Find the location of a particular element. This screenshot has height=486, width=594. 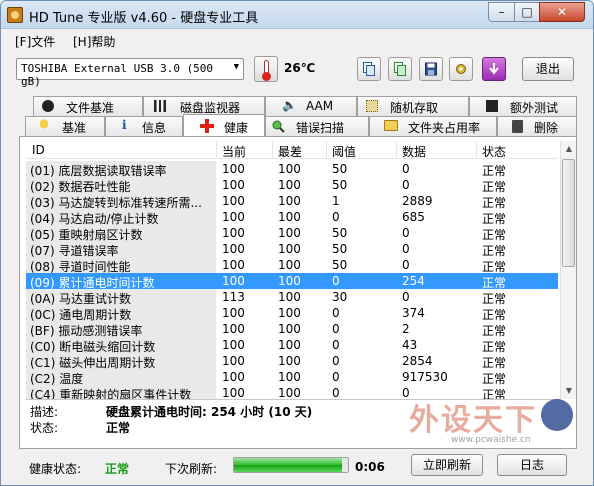

tab-label: 文件基准 is located at coordinates (90, 108).